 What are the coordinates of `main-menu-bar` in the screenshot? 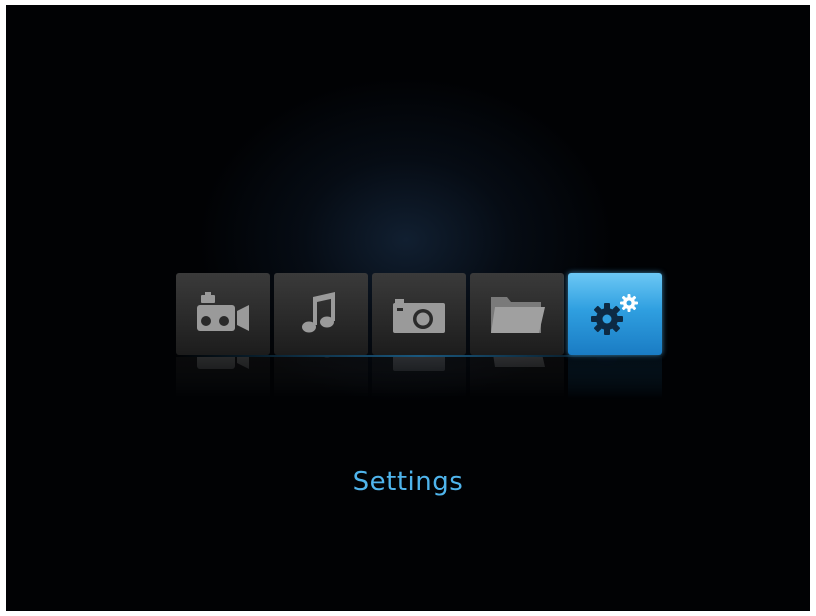 It's located at (419, 314).